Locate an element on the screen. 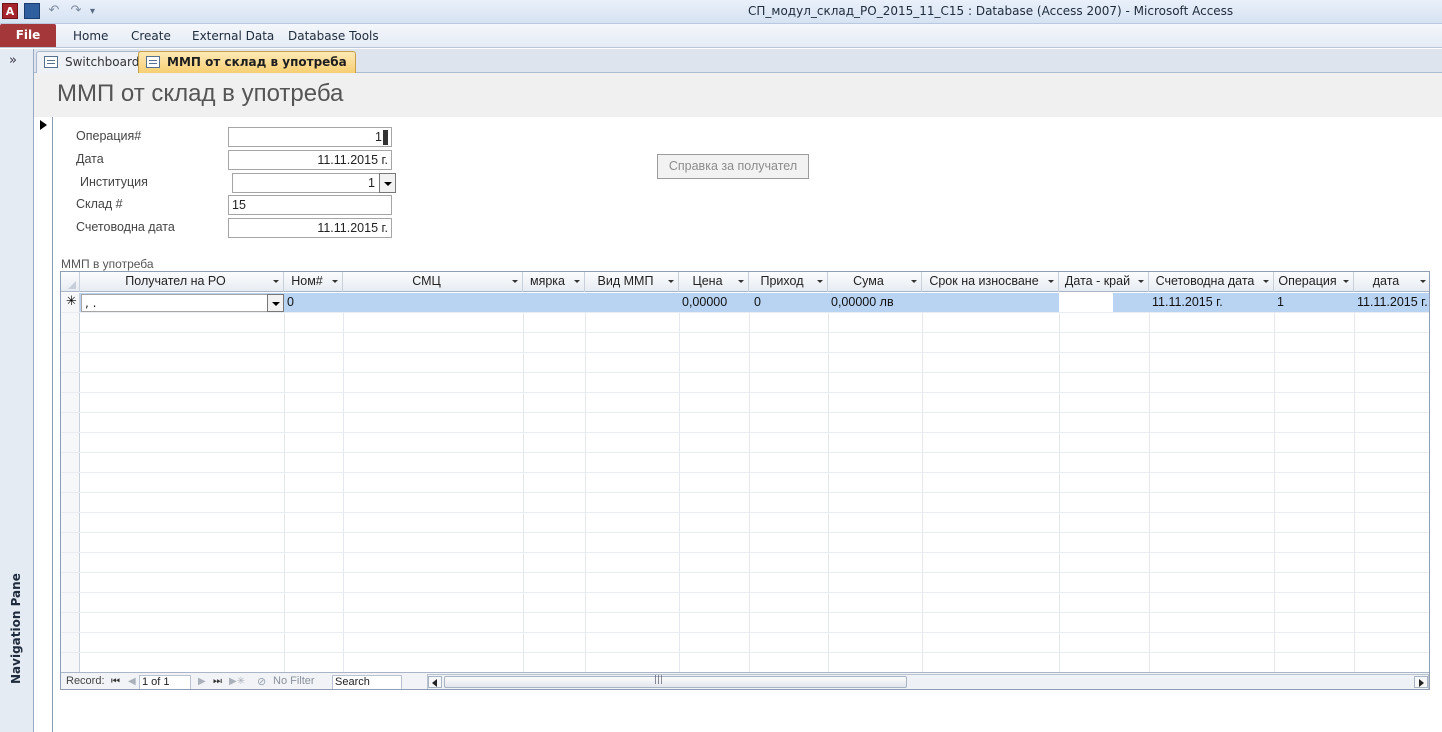  cell-acc-date: 11.11.2015 г. is located at coordinates (1186, 302).